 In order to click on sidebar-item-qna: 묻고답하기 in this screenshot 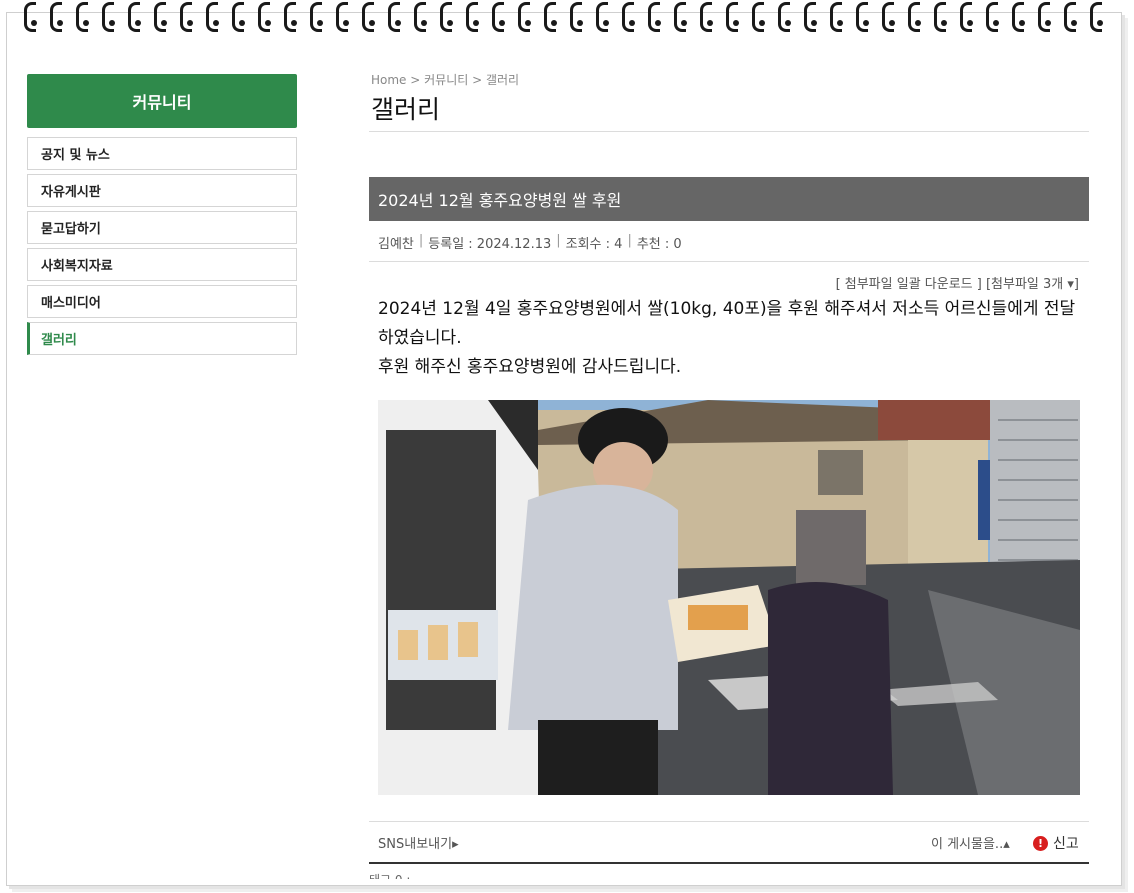, I will do `click(162, 227)`.